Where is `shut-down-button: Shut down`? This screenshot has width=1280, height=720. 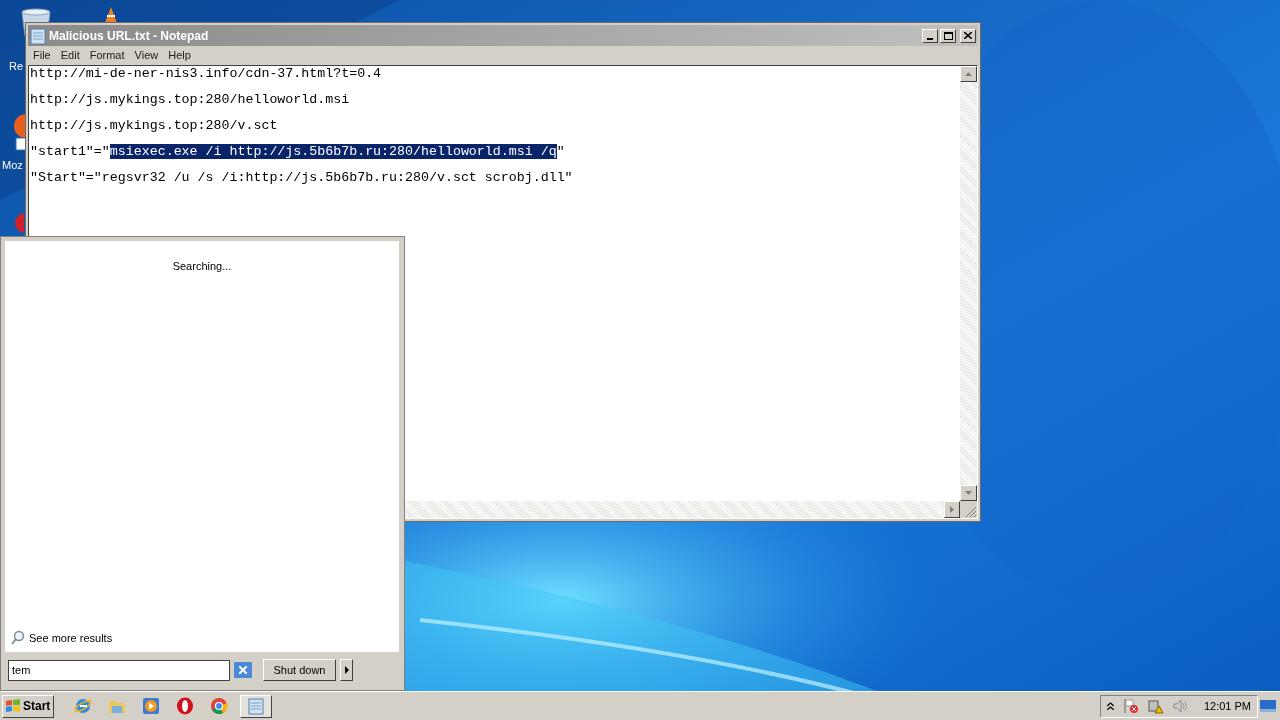 shut-down-button: Shut down is located at coordinates (299, 670).